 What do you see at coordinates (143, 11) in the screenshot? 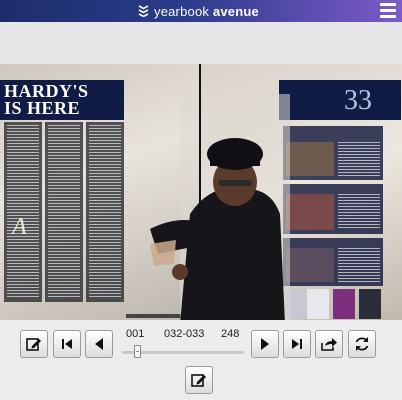
I see `yearbook-avenue-logo-icon` at bounding box center [143, 11].